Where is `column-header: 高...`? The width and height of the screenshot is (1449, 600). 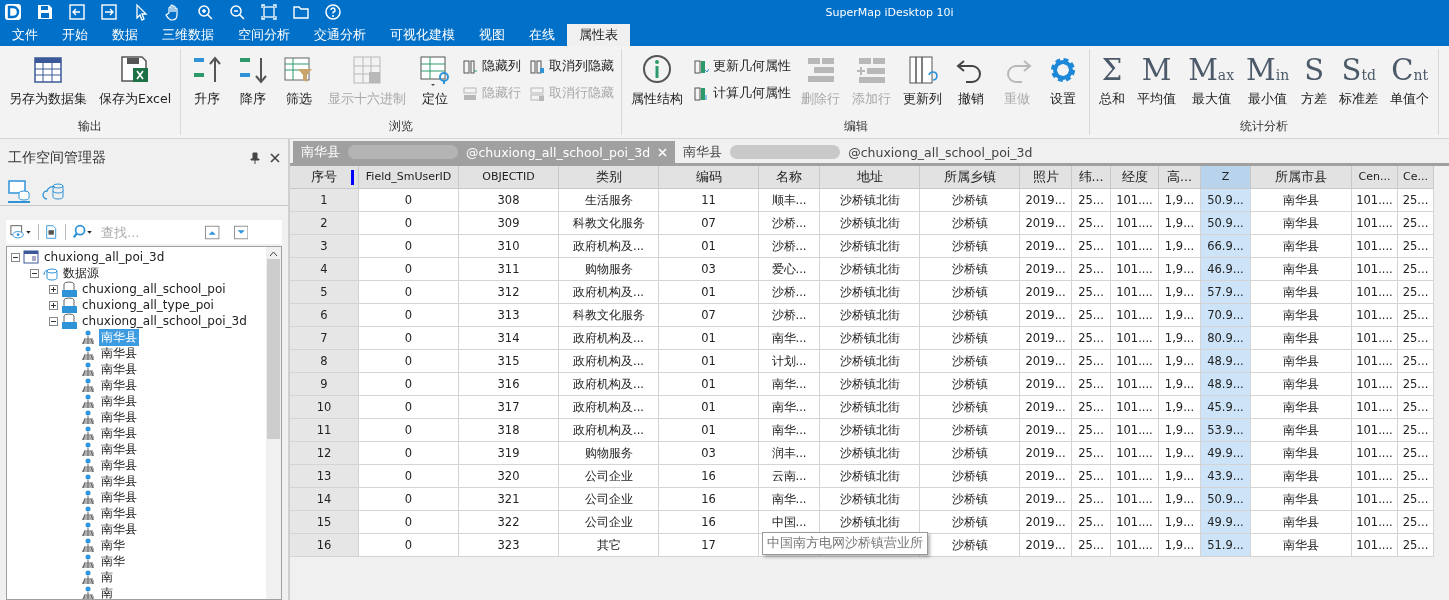 column-header: 高... is located at coordinates (1180, 177).